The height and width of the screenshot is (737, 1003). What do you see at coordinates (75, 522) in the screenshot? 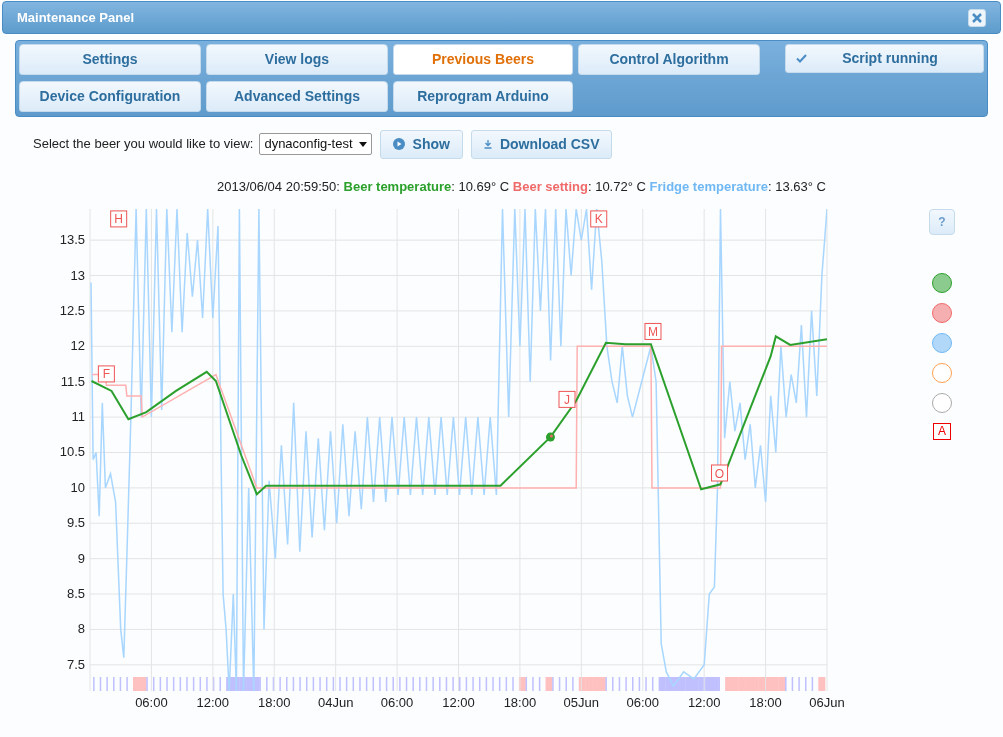
I see `y-axis-label: 9.5` at bounding box center [75, 522].